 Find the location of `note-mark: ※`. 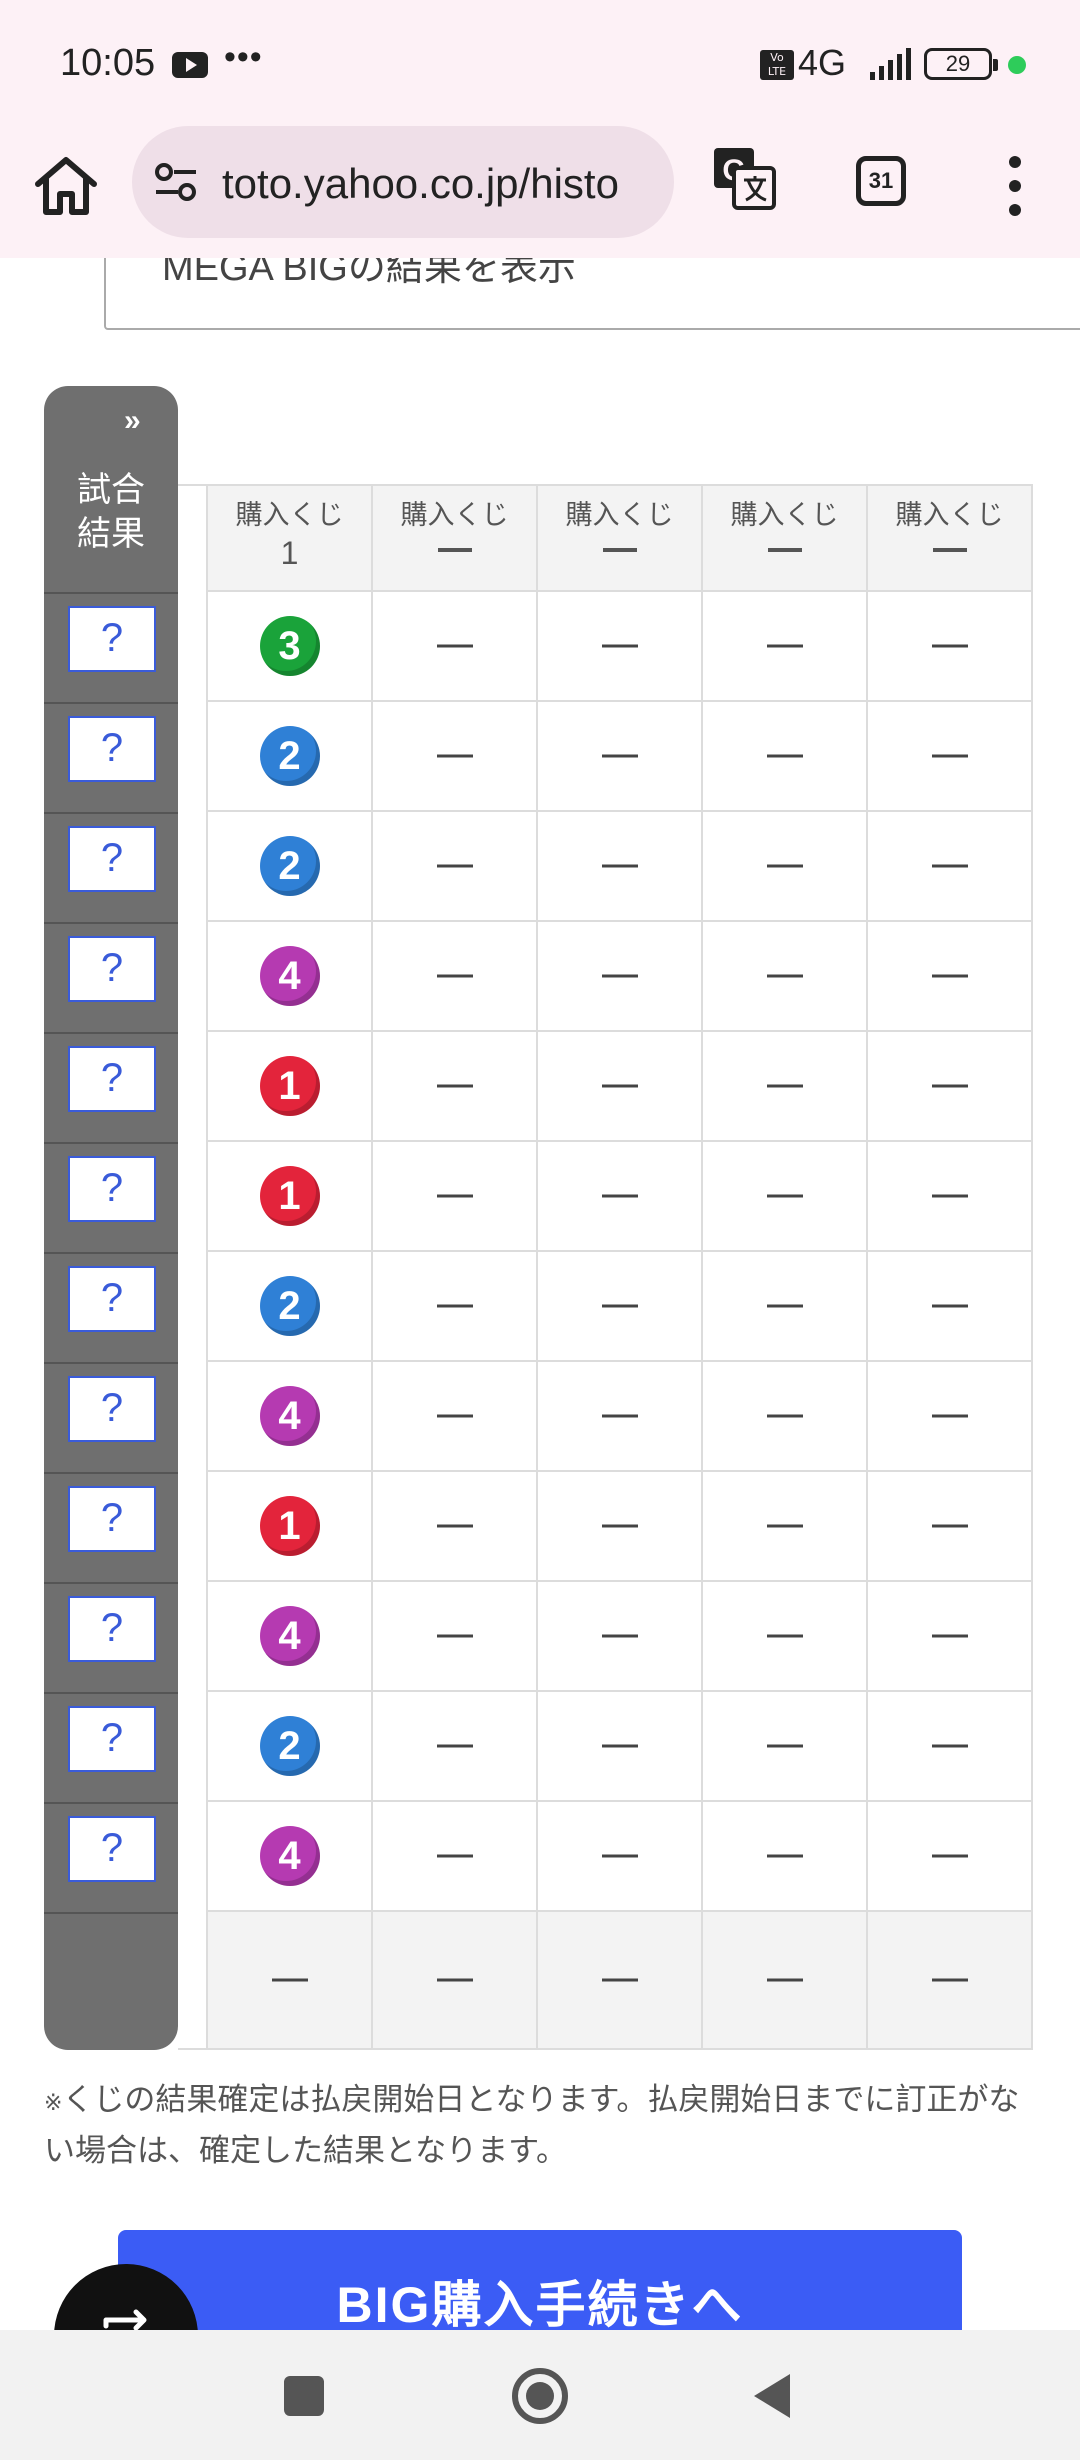

note-mark: ※ is located at coordinates (53, 2102).